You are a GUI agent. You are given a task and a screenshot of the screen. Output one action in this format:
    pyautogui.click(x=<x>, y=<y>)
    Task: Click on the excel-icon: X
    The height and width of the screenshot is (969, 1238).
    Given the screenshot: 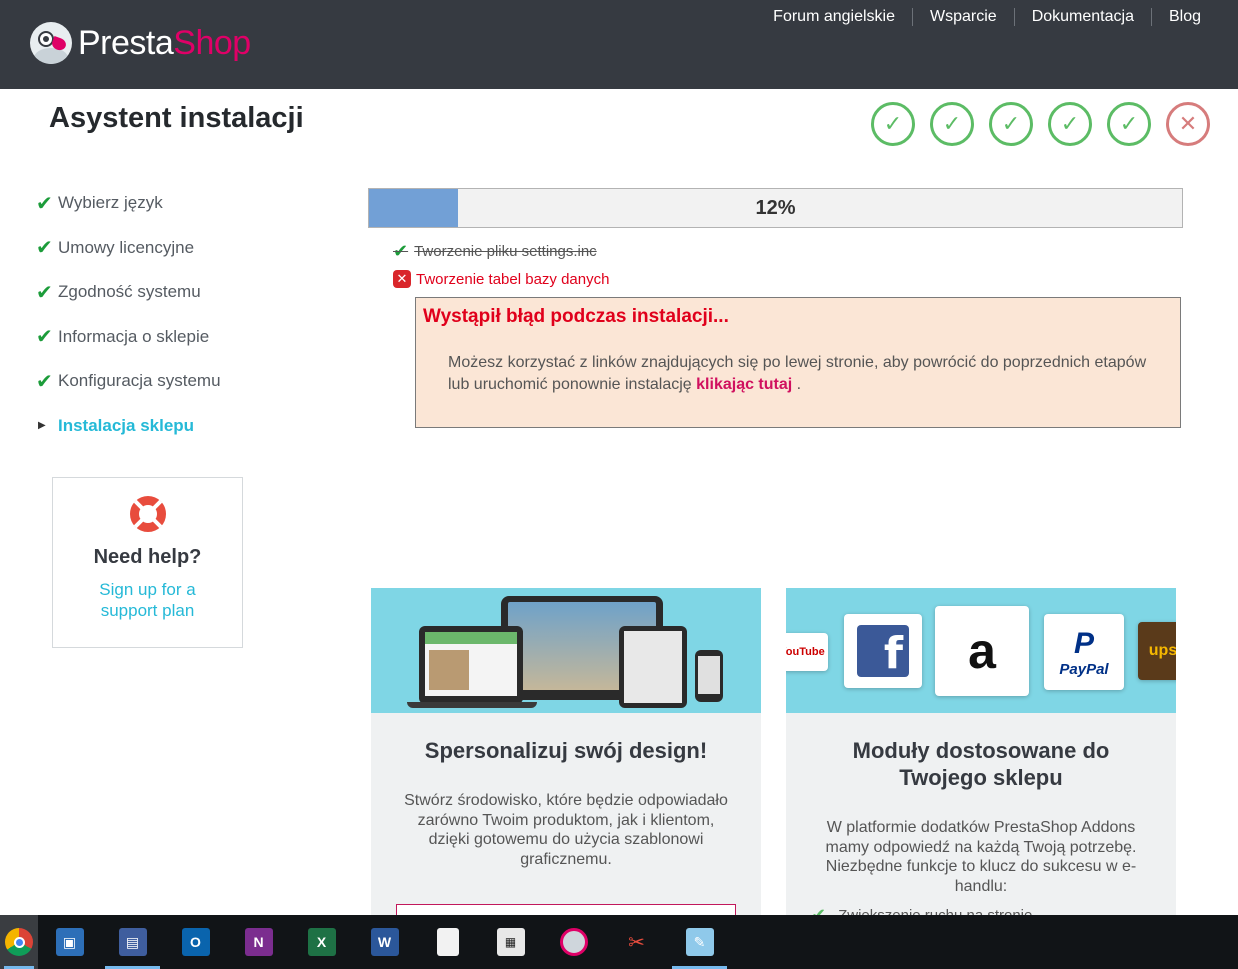 What is the action you would take?
    pyautogui.click(x=321, y=942)
    